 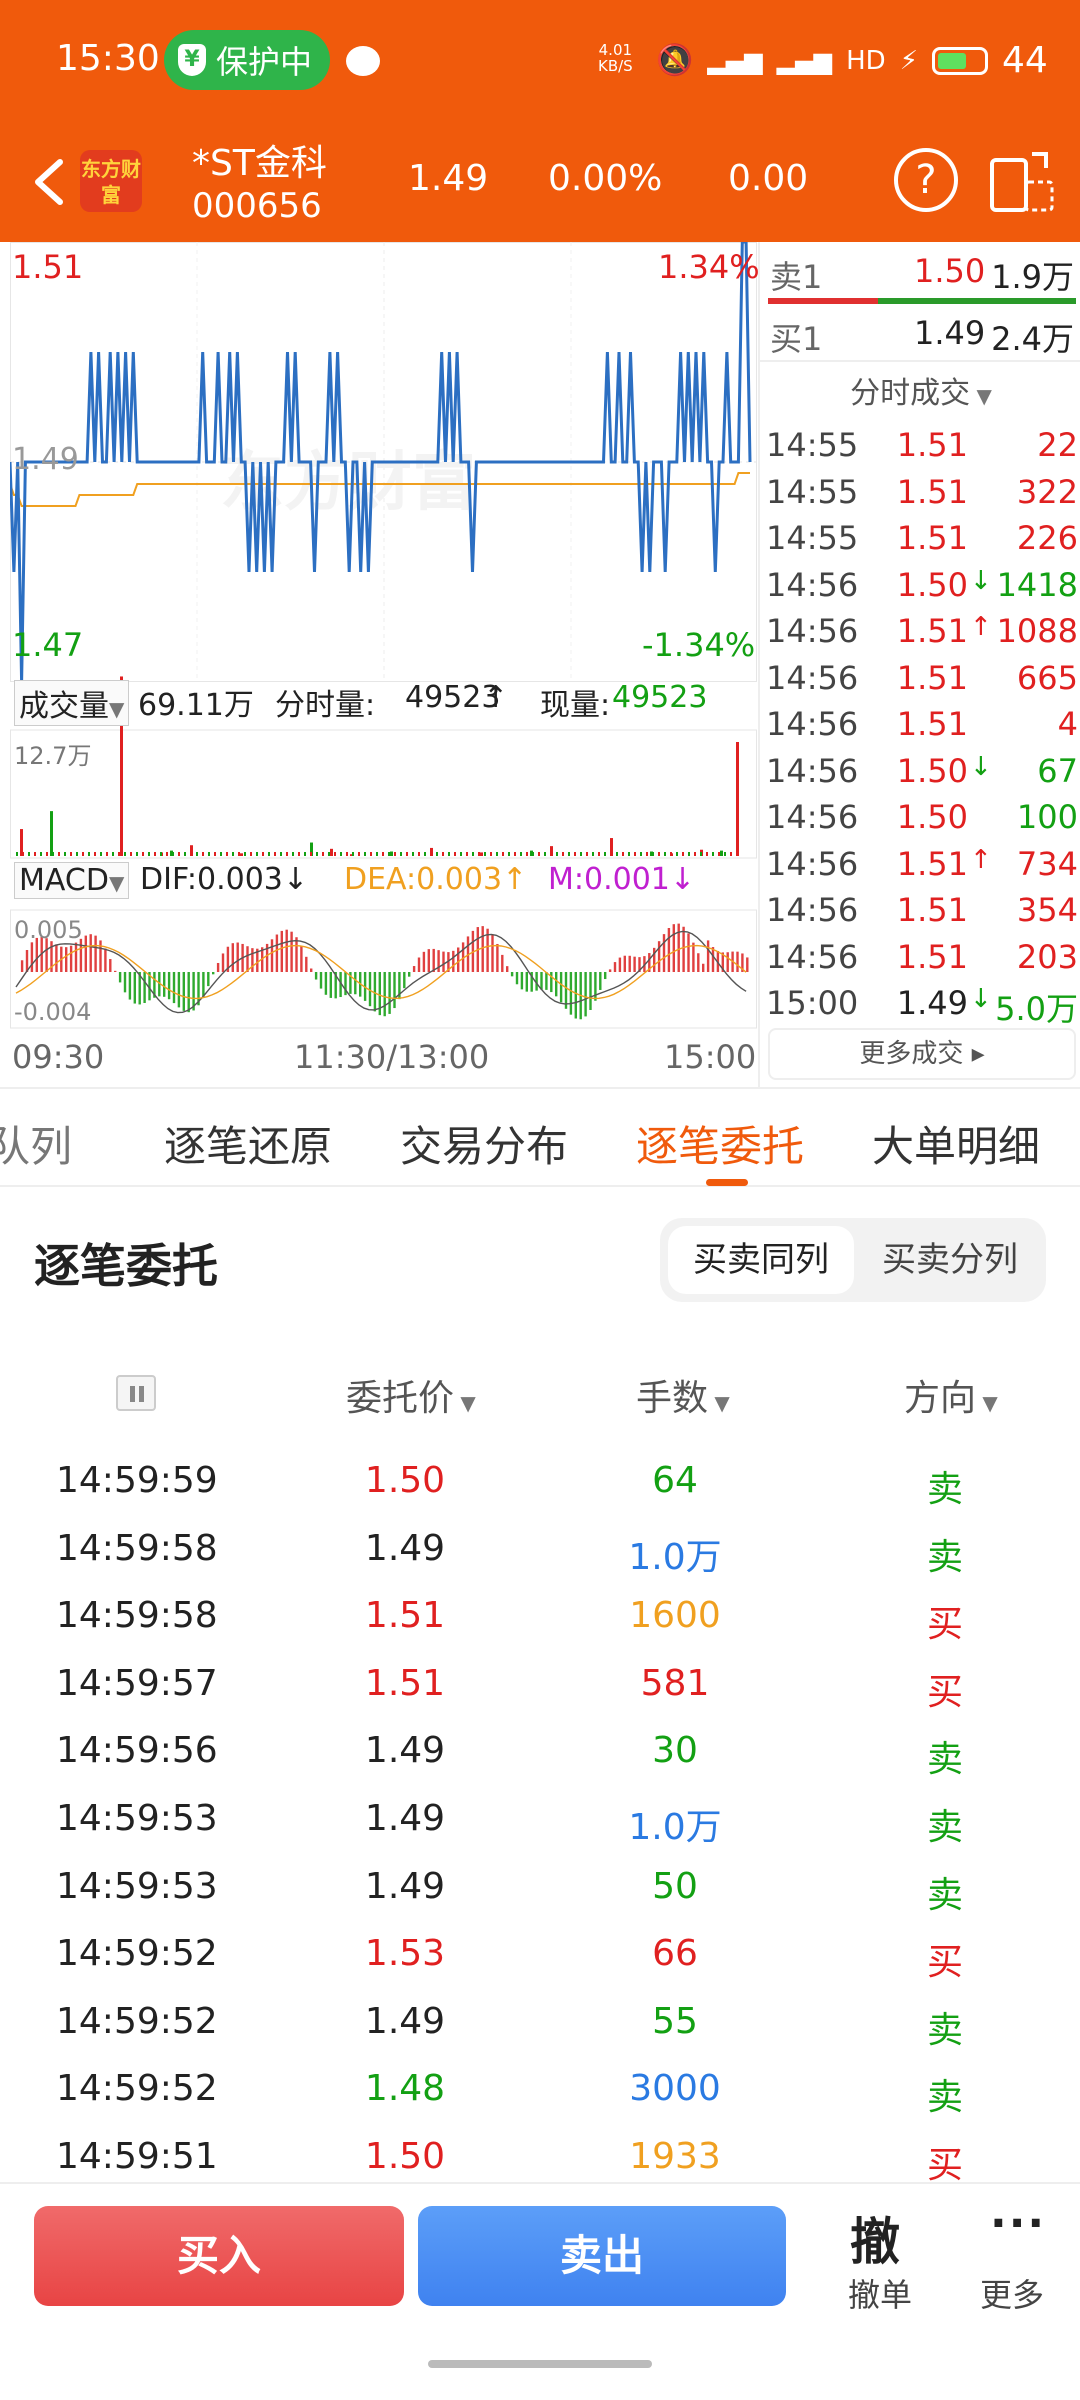 I want to click on same-column-button: 买卖同列, so click(x=761, y=1260).